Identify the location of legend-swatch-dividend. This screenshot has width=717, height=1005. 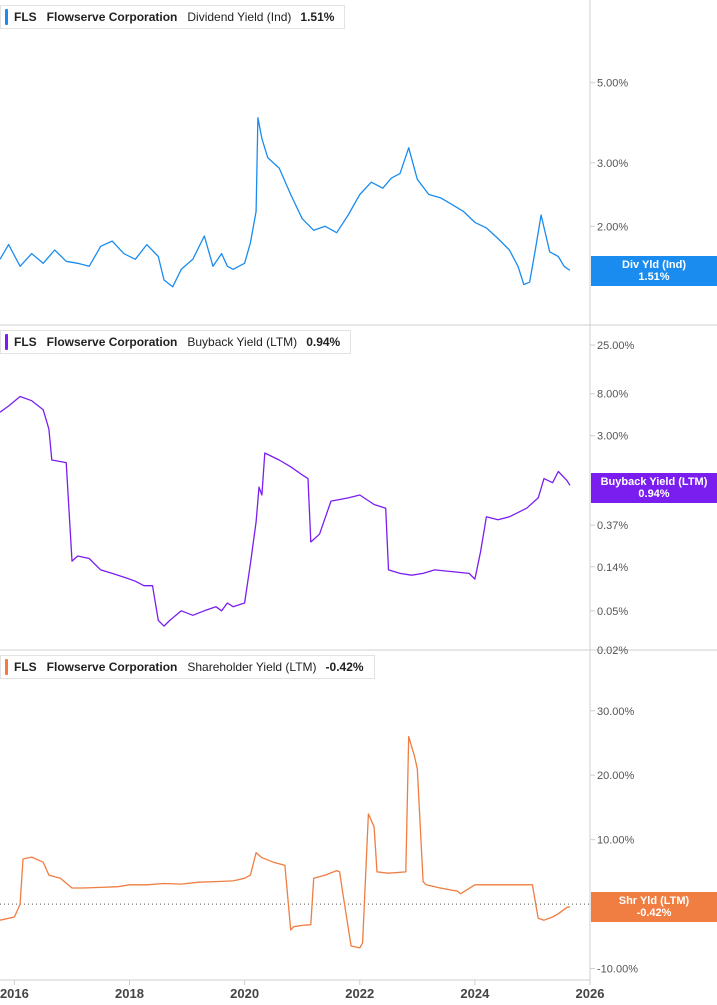
(6, 17).